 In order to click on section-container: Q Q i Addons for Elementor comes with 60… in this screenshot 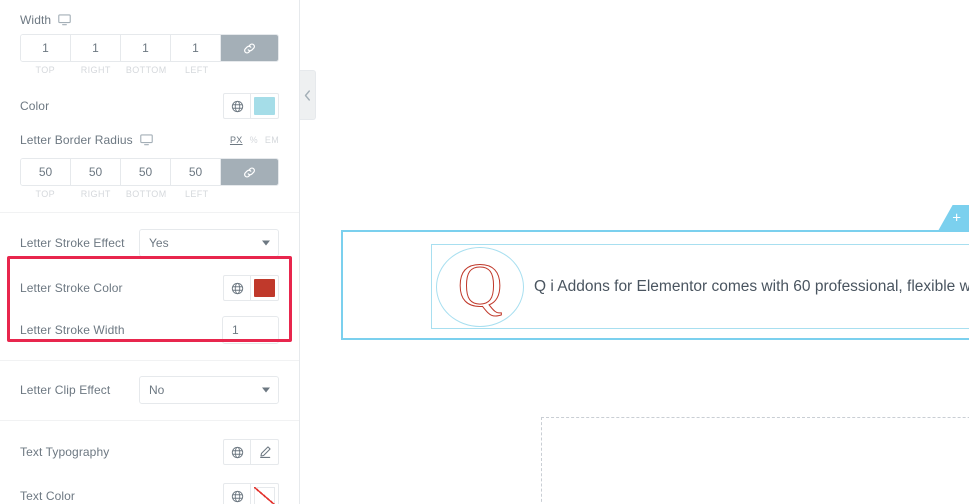, I will do `click(655, 285)`.